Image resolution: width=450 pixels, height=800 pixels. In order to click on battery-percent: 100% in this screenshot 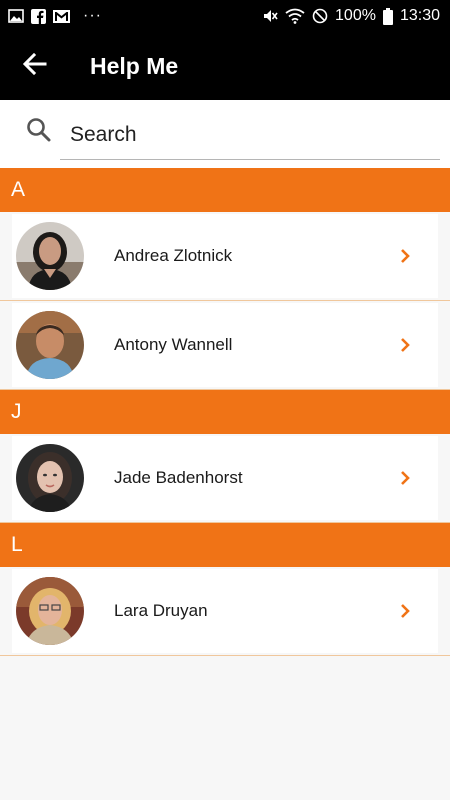, I will do `click(355, 15)`.